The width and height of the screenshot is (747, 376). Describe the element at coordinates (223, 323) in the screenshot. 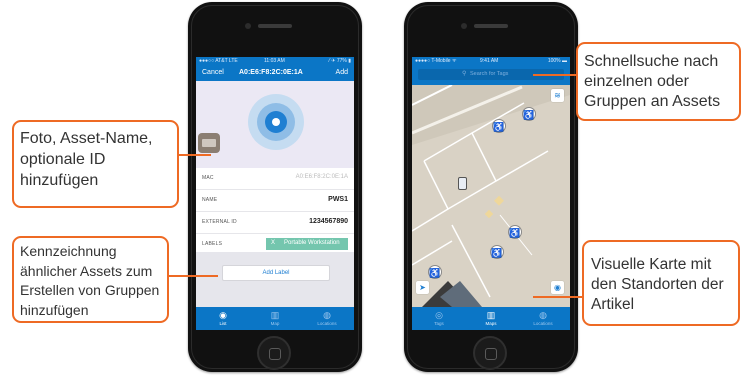

I see `tab-list-label: List` at that location.